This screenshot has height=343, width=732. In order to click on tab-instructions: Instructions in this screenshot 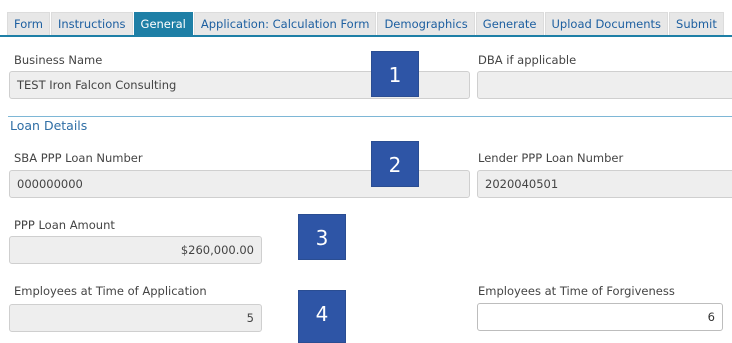, I will do `click(91, 23)`.